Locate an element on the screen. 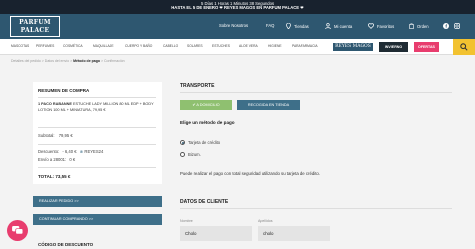 This screenshot has width=475, height=249. envio-row: Envío a 28001: 0 € is located at coordinates (56, 159).